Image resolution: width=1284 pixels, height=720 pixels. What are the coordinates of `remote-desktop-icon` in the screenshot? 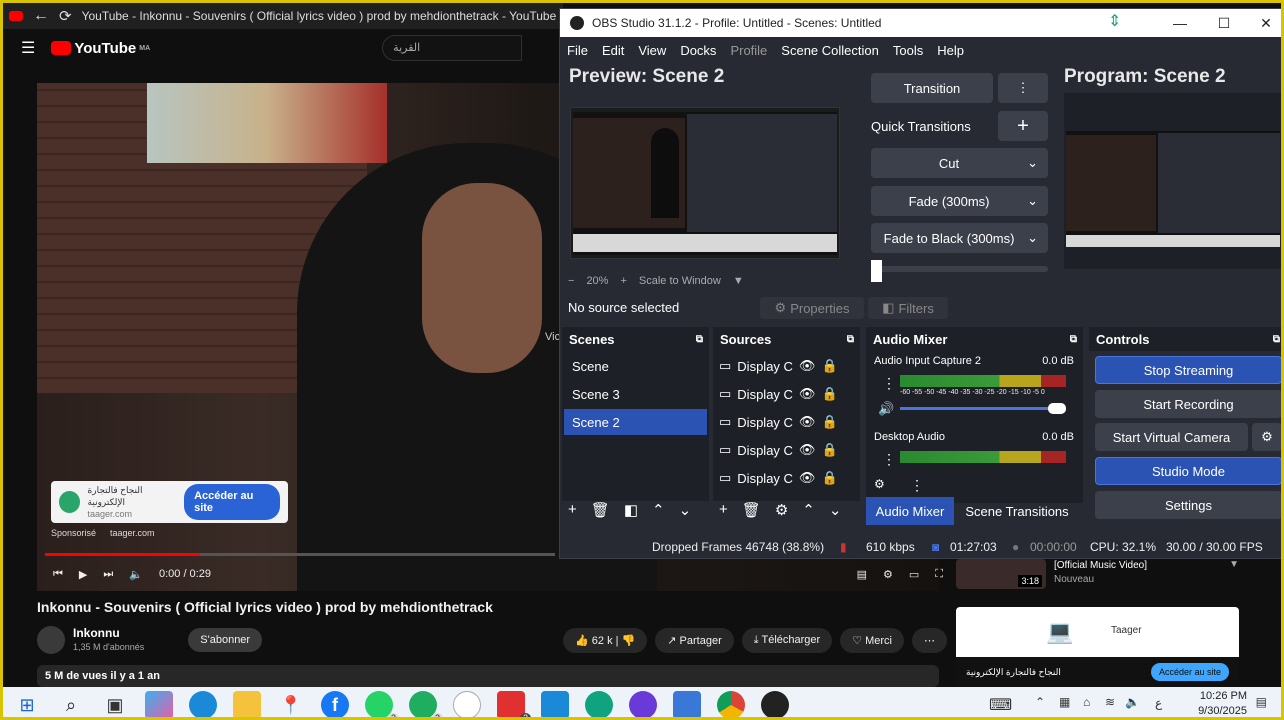 It's located at (687, 704).